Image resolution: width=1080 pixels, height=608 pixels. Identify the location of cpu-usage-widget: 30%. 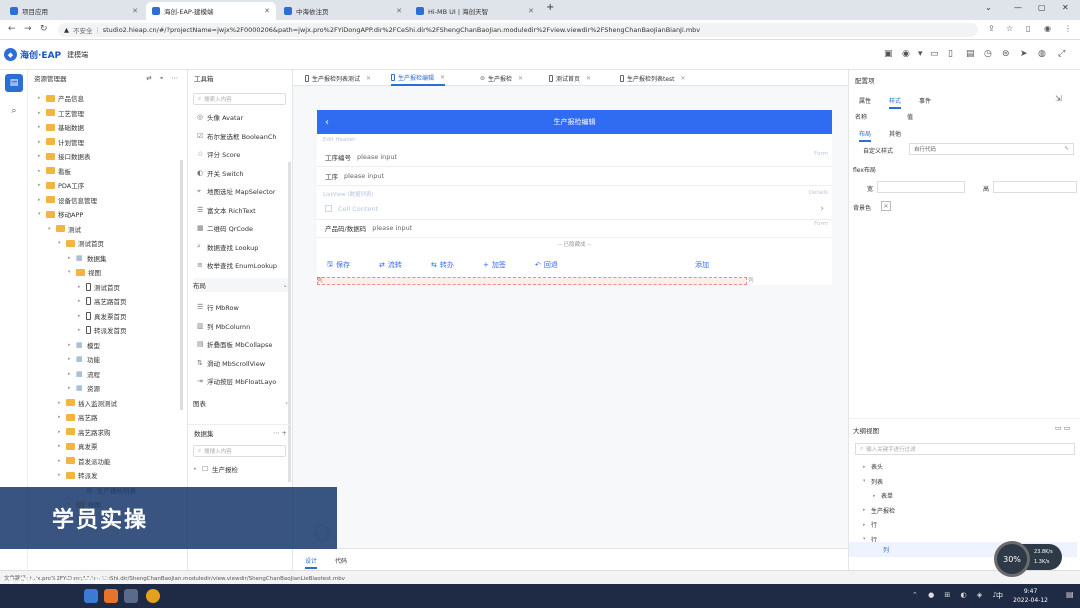
(1012, 559).